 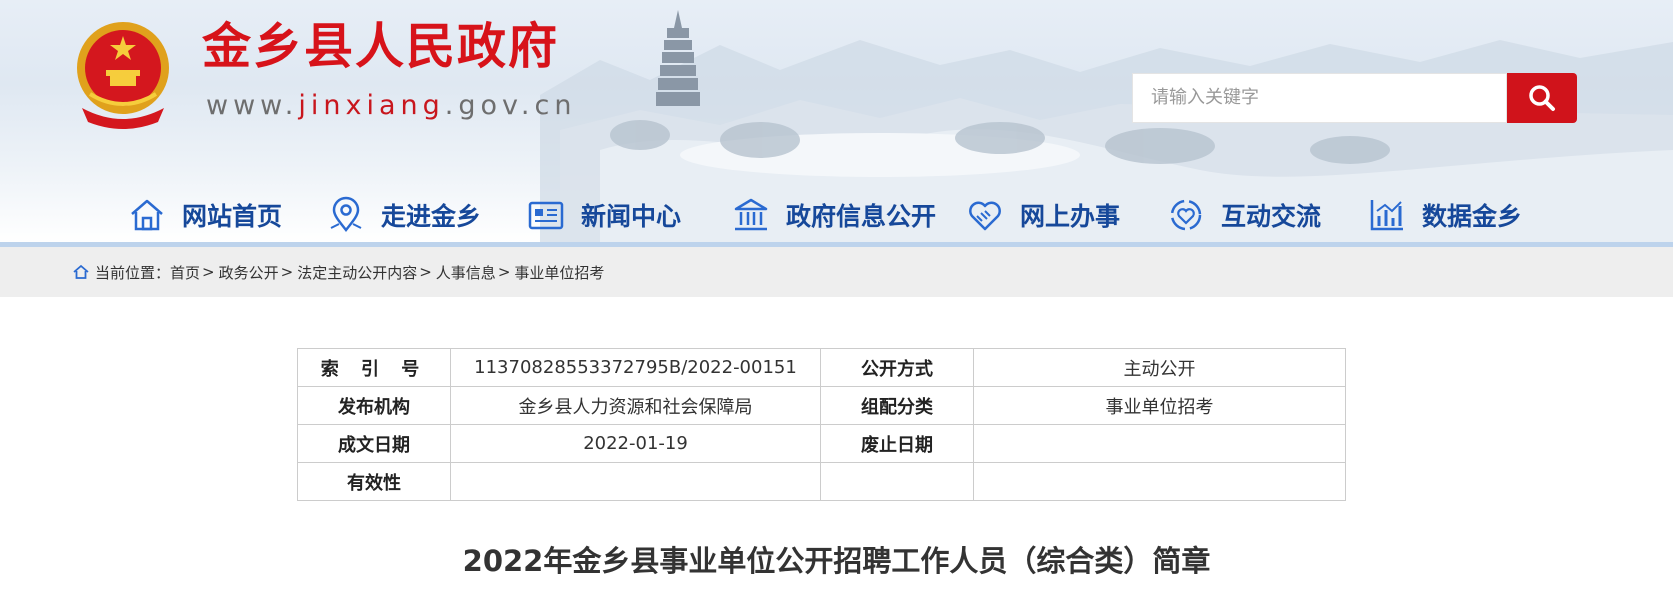 What do you see at coordinates (1070, 216) in the screenshot?
I see `nav-label-online-service: 网上办事` at bounding box center [1070, 216].